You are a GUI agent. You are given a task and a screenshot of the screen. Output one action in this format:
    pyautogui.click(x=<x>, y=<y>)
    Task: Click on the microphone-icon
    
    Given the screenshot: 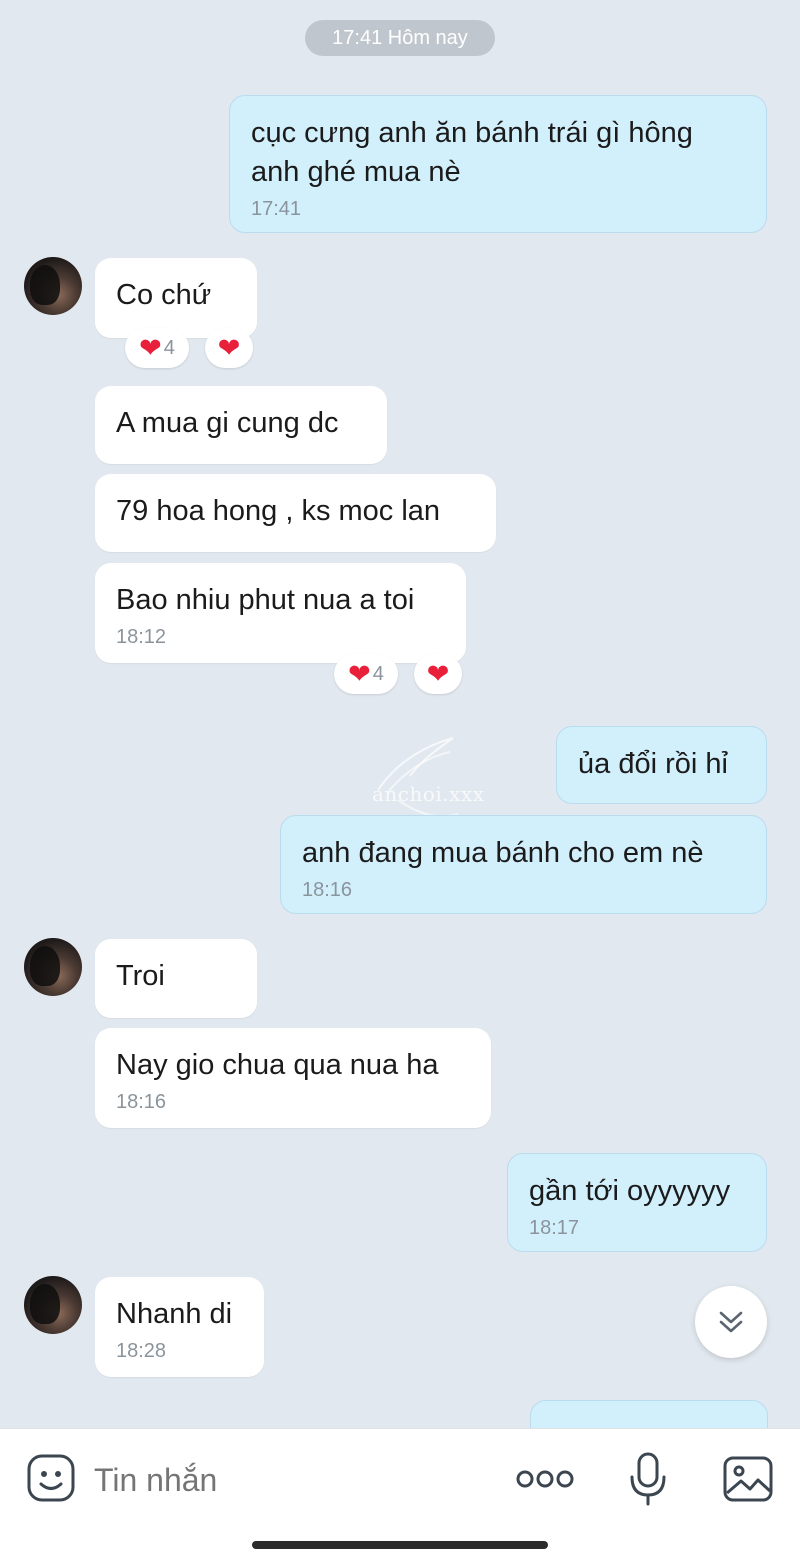 What is the action you would take?
    pyautogui.click(x=648, y=1479)
    